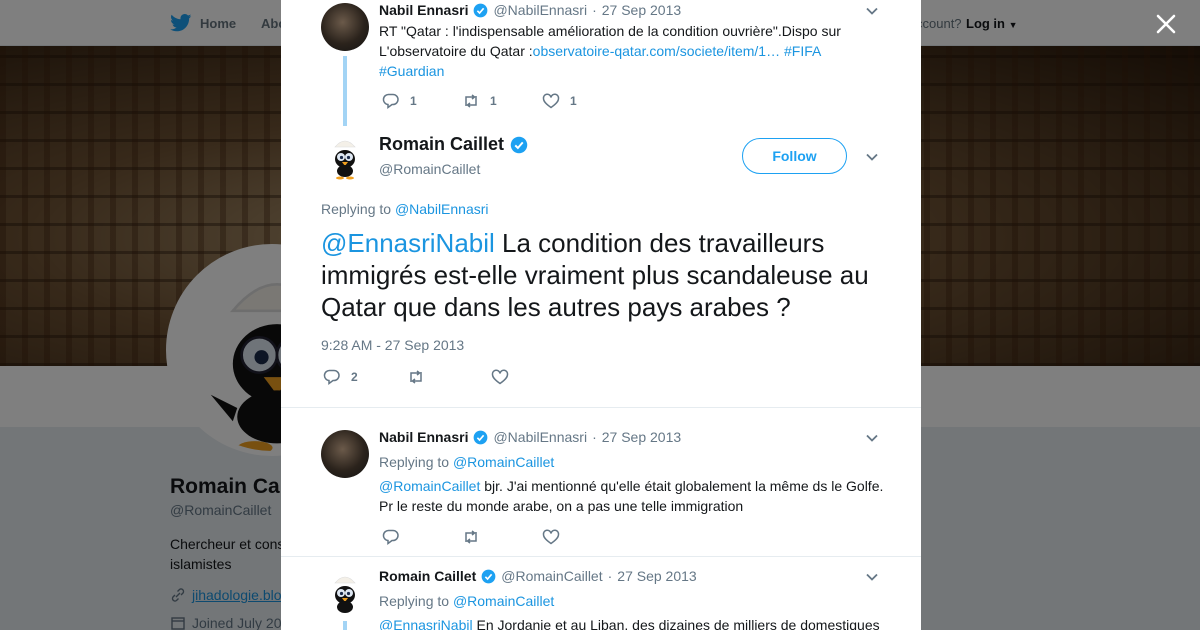  Describe the element at coordinates (573, 101) in the screenshot. I see `like-count: 1` at that location.